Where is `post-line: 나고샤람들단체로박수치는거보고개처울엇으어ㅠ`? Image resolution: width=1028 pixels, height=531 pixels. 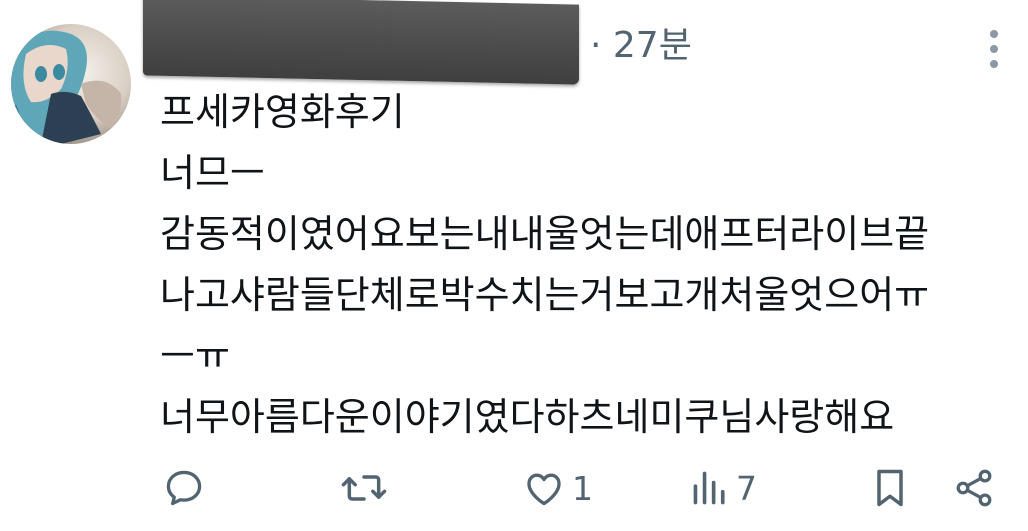 post-line: 나고샤람들단체로박수치는거보고개처울엇으어ㅠ is located at coordinates (545, 295).